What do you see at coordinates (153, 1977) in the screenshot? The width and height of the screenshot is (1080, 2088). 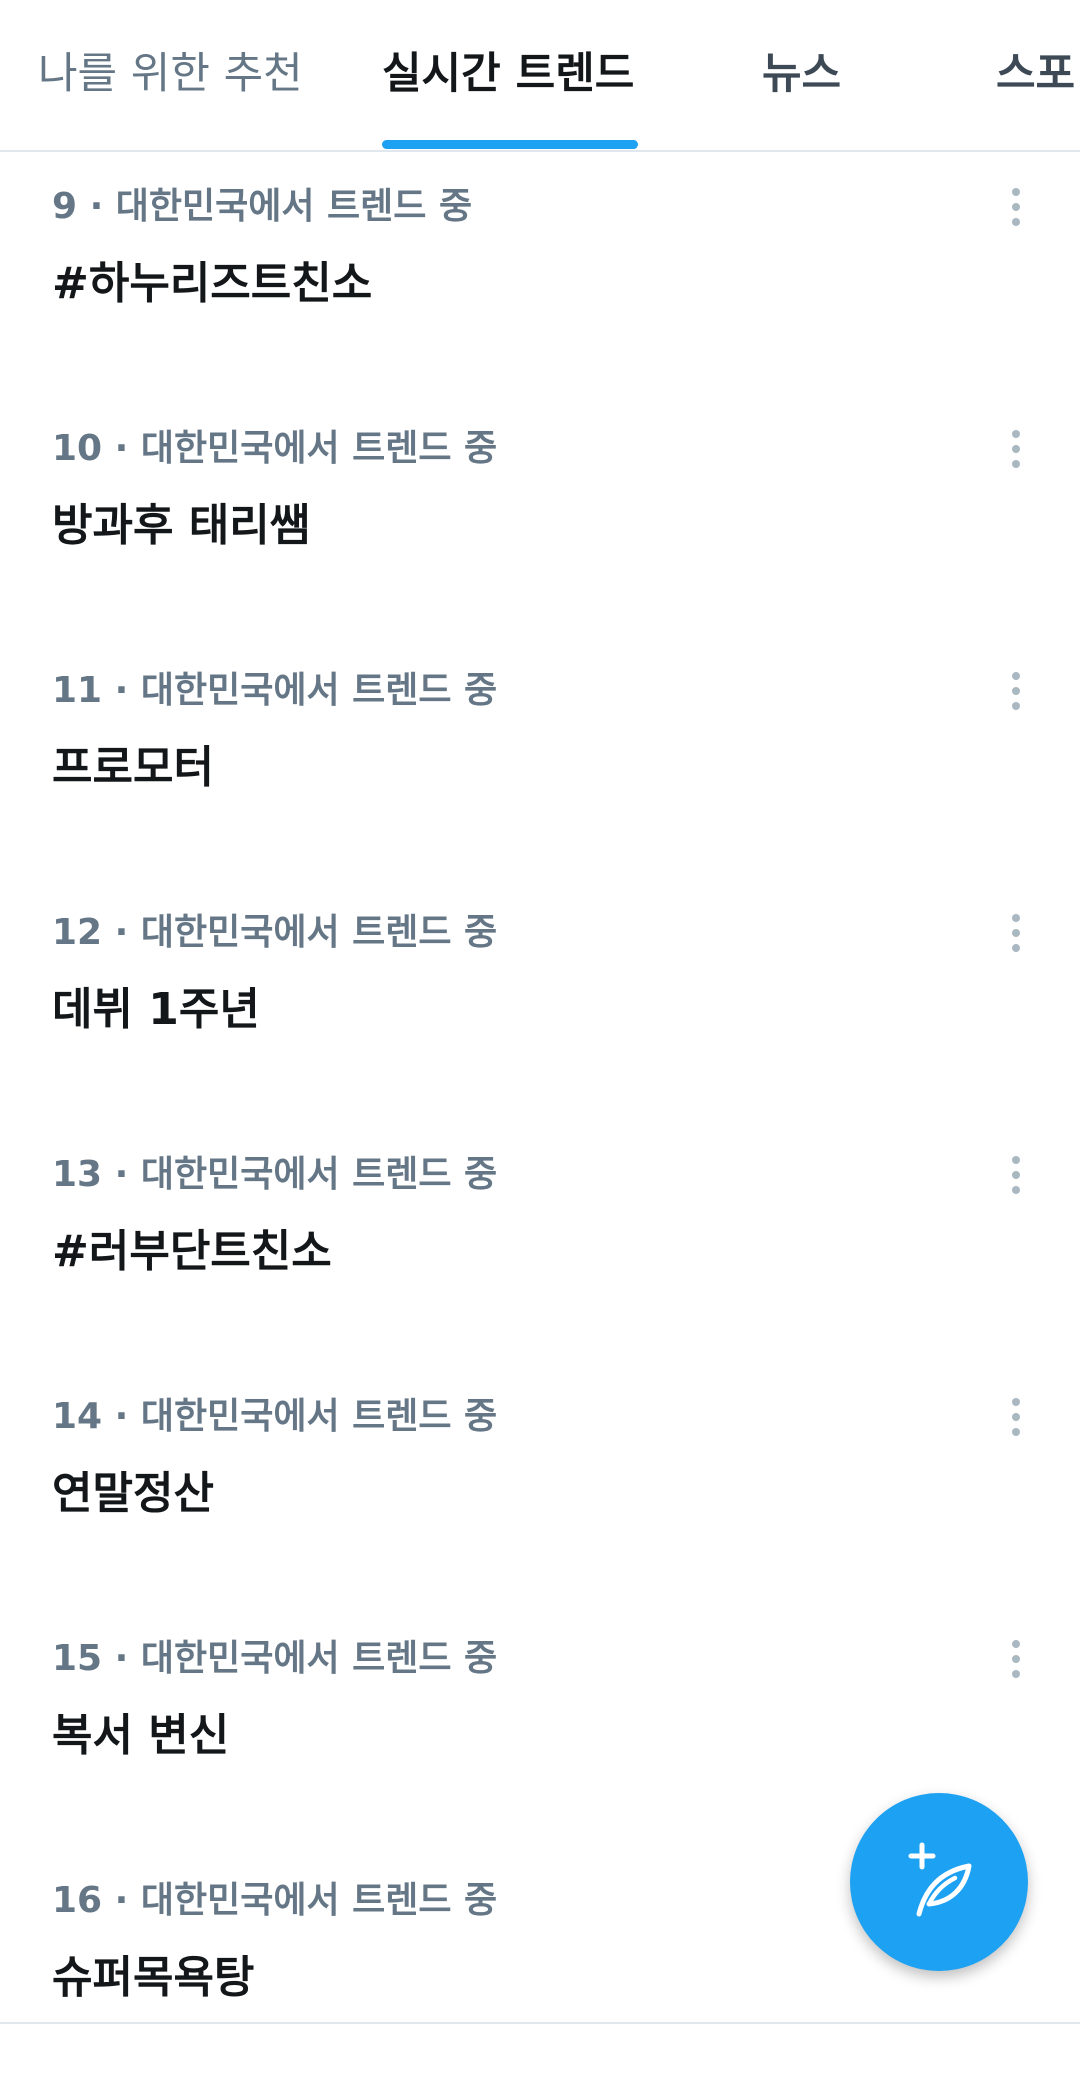 I see `trend-name: 슈퍼목욕탕` at bounding box center [153, 1977].